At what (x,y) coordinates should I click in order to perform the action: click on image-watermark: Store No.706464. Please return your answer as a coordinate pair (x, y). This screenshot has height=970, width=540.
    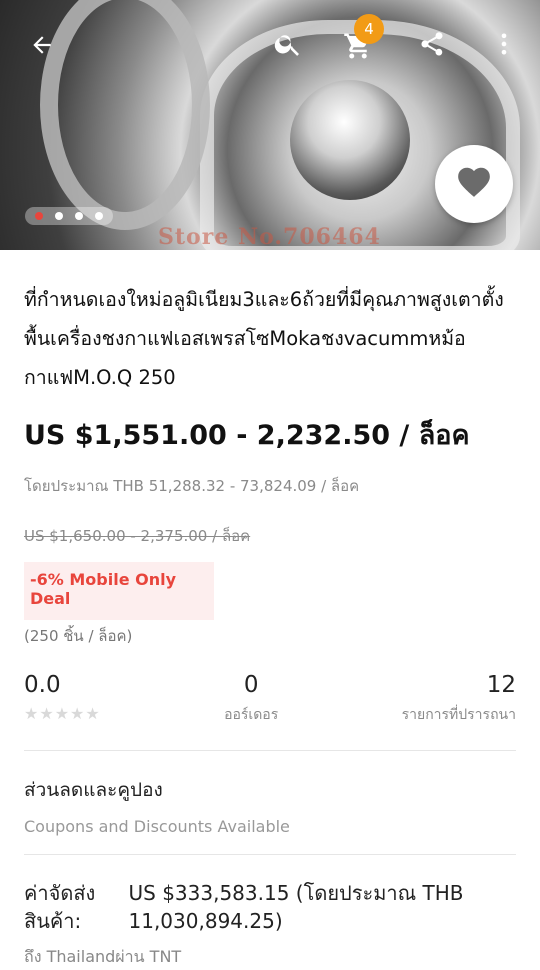
    Looking at the image, I should click on (269, 237).